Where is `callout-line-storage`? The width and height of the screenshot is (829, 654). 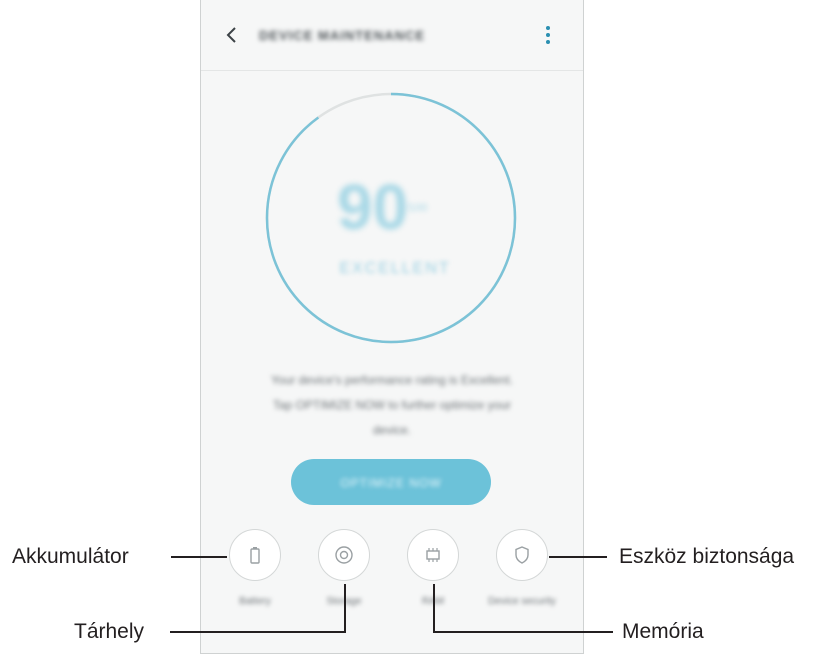
callout-line-storage is located at coordinates (258, 608).